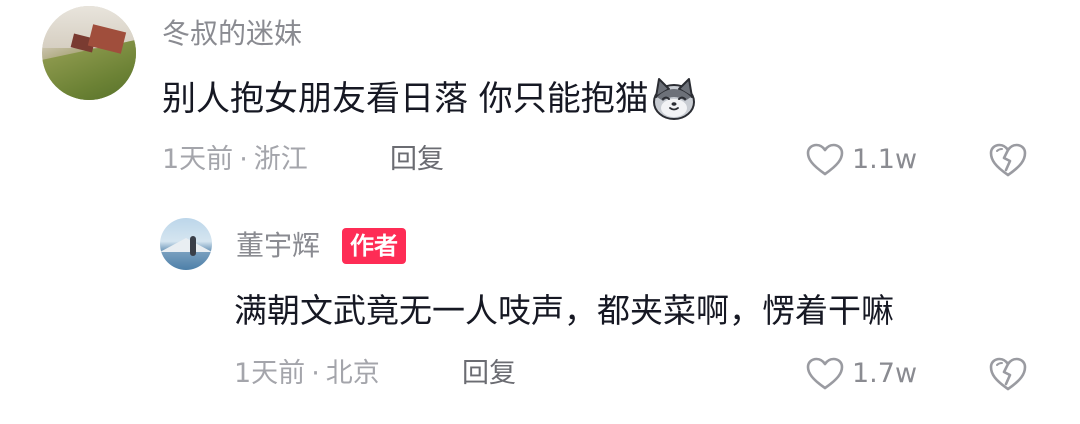 This screenshot has height=424, width=1080. I want to click on reply-meta: 1天前 · 北京, so click(307, 374).